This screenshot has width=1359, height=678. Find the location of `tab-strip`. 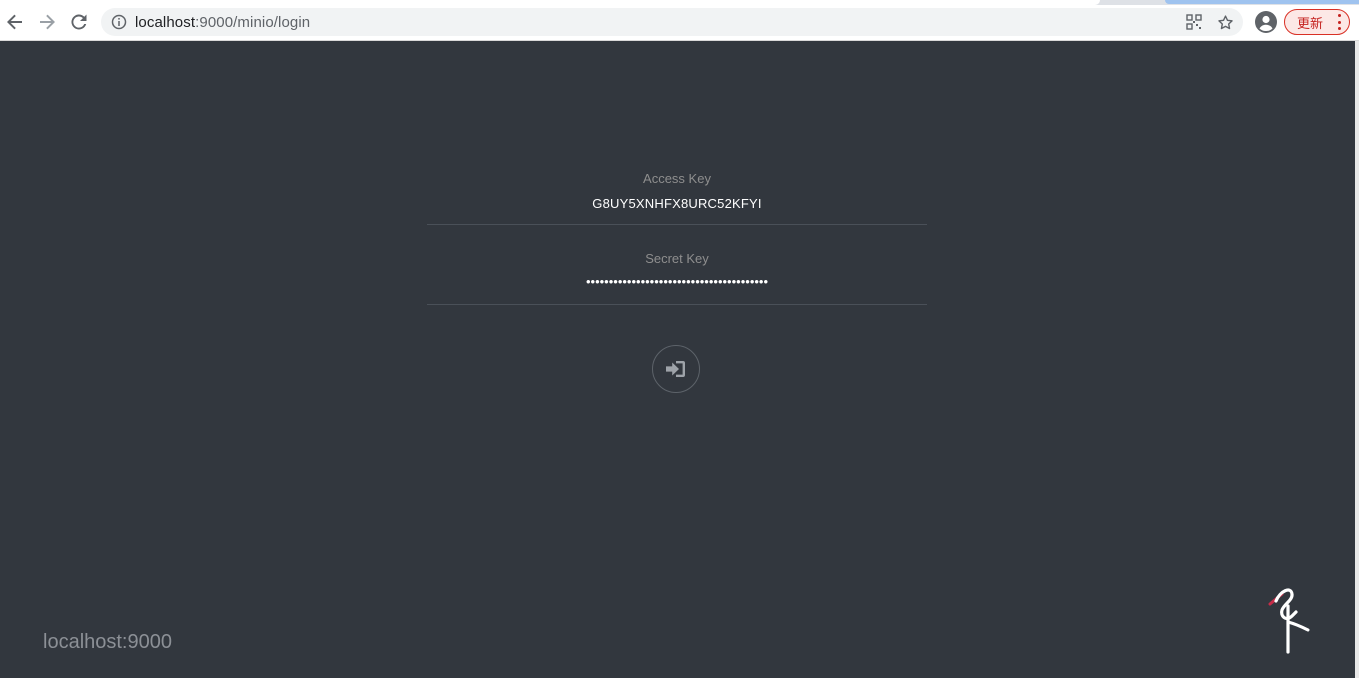

tab-strip is located at coordinates (679, 2).